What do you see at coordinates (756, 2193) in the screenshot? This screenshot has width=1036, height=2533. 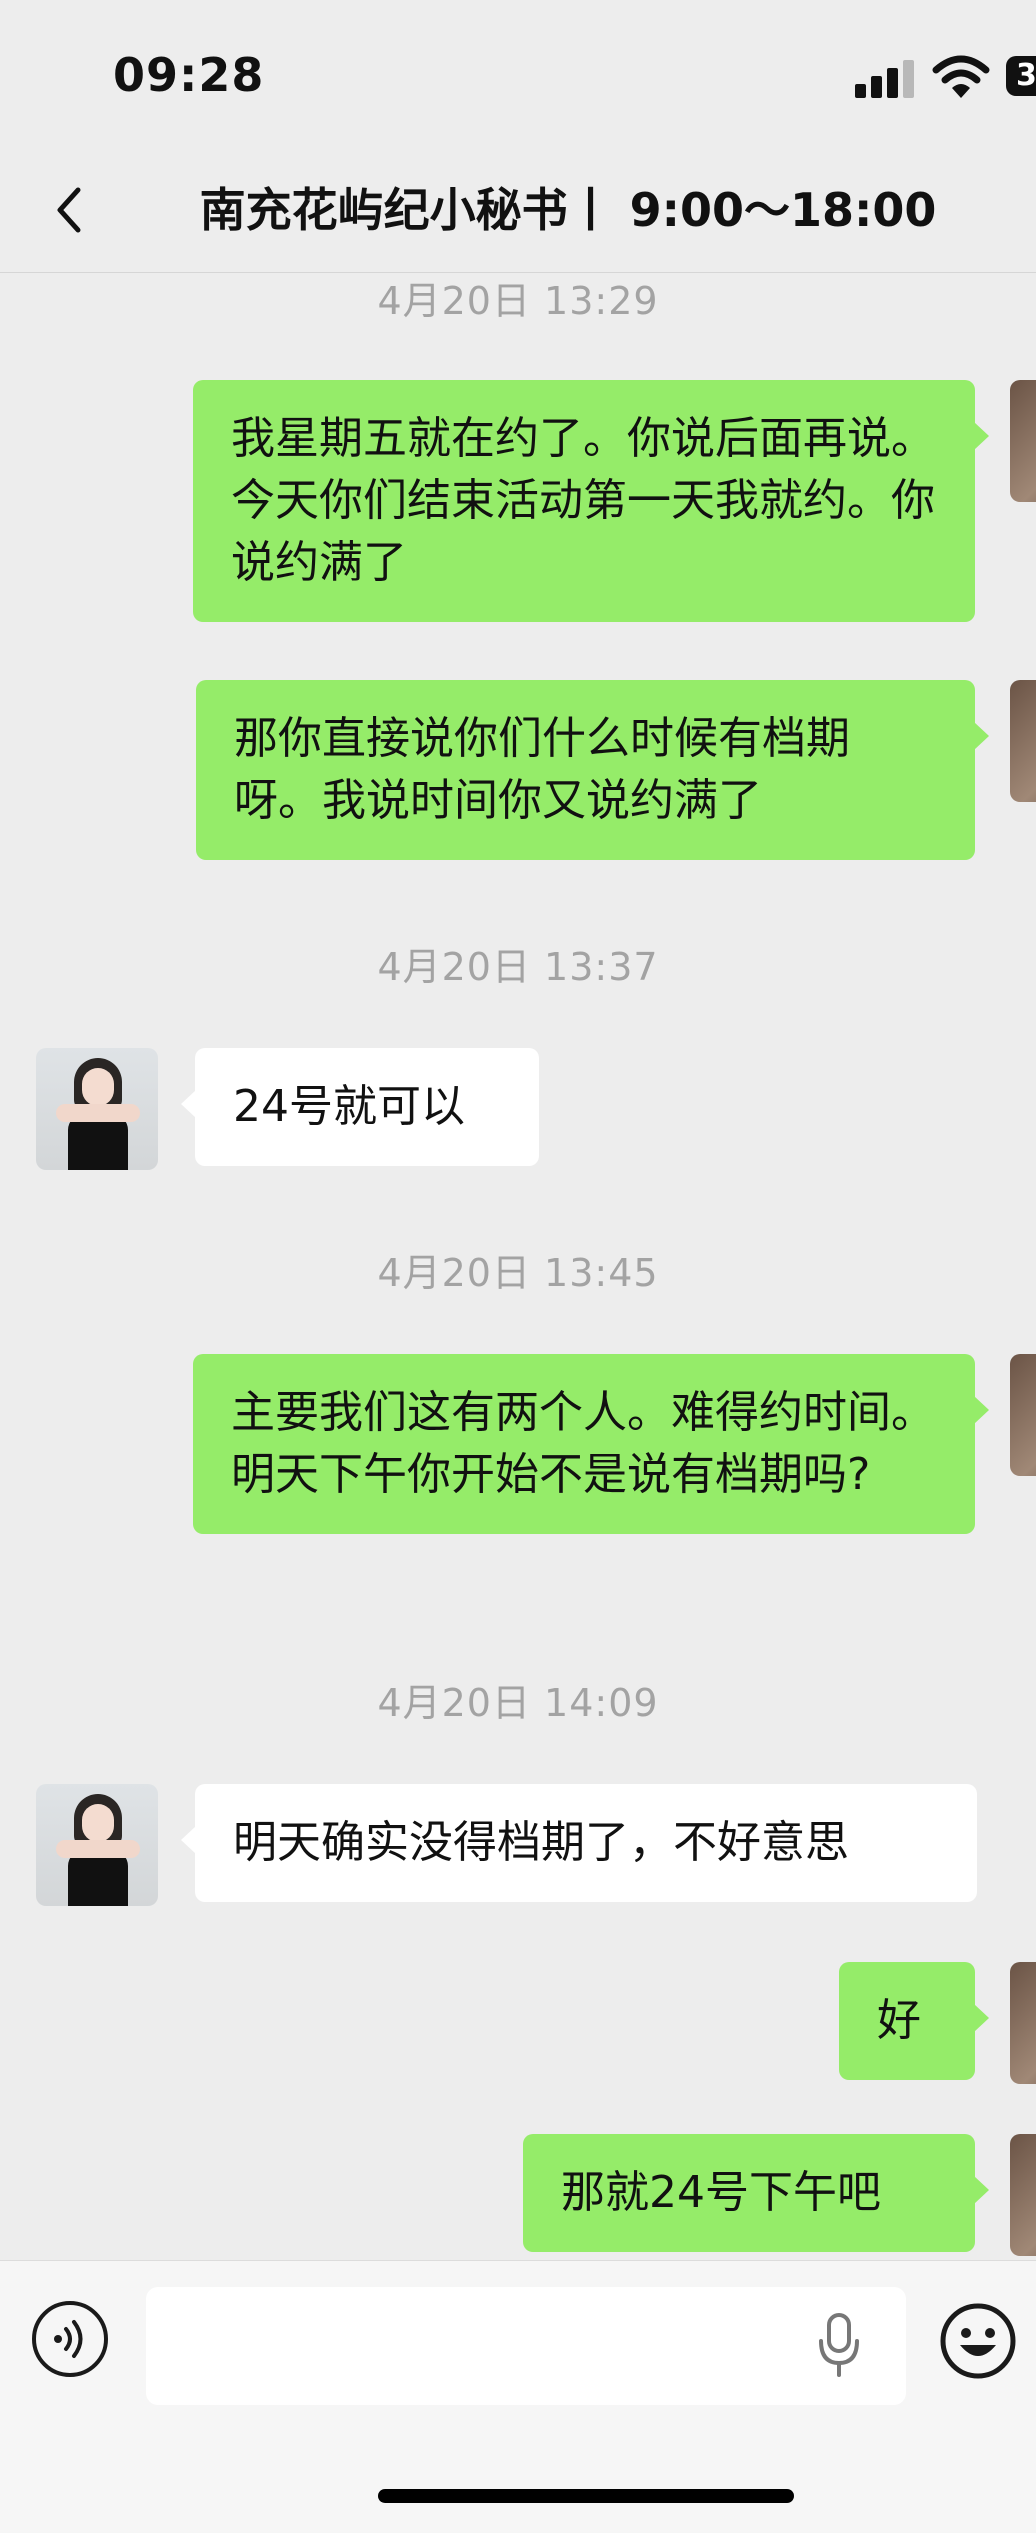 I see `outgoing-message: 那就24号下午吧` at bounding box center [756, 2193].